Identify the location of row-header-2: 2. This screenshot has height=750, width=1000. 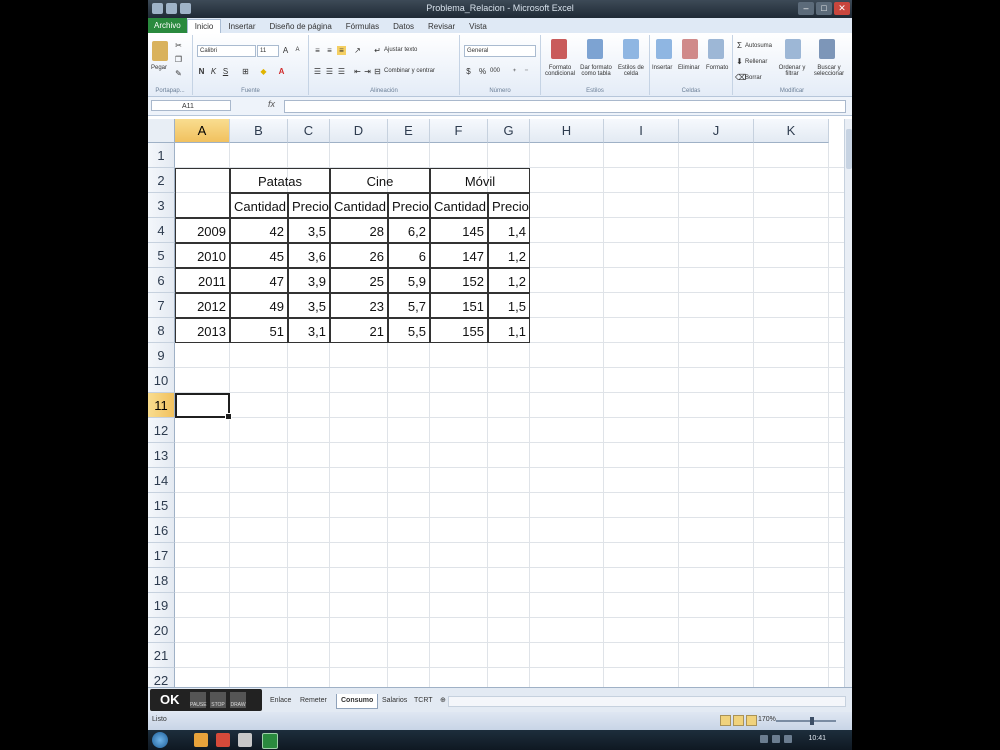
(161, 180).